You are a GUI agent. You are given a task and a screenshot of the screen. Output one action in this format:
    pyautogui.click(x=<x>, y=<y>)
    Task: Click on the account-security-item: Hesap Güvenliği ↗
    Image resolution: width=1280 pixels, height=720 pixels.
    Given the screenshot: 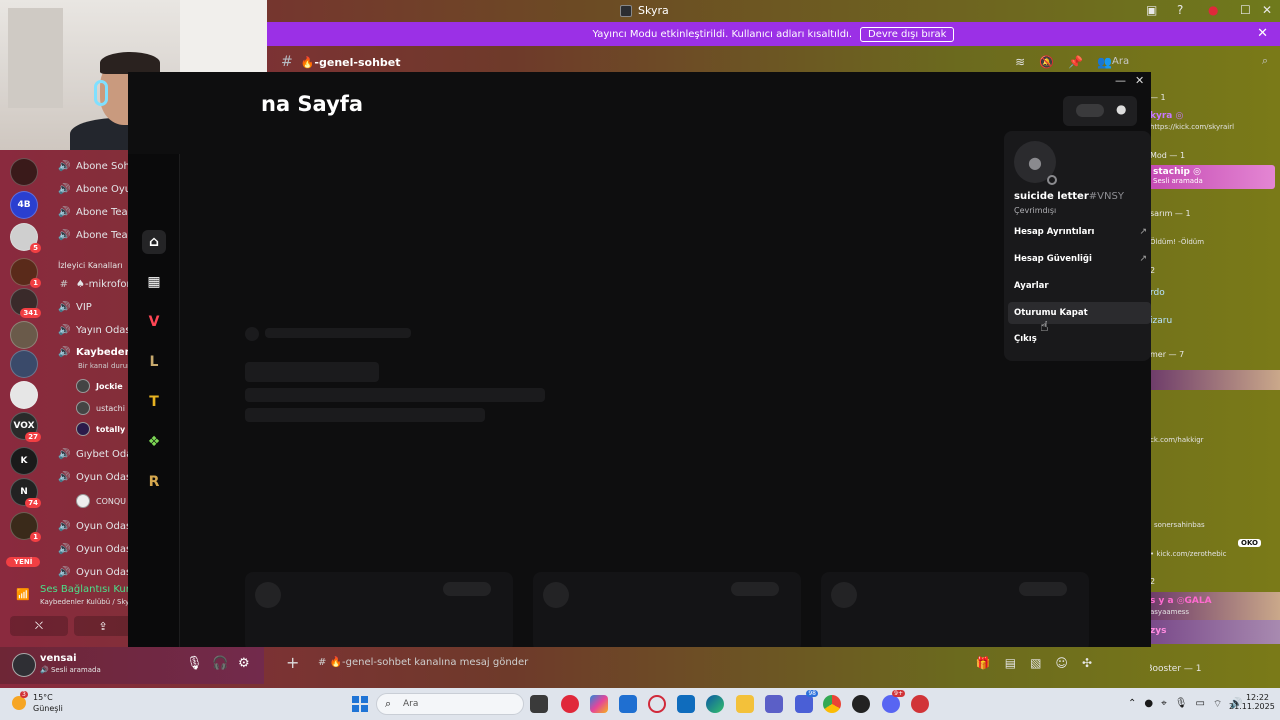 What is the action you would take?
    pyautogui.click(x=1079, y=259)
    